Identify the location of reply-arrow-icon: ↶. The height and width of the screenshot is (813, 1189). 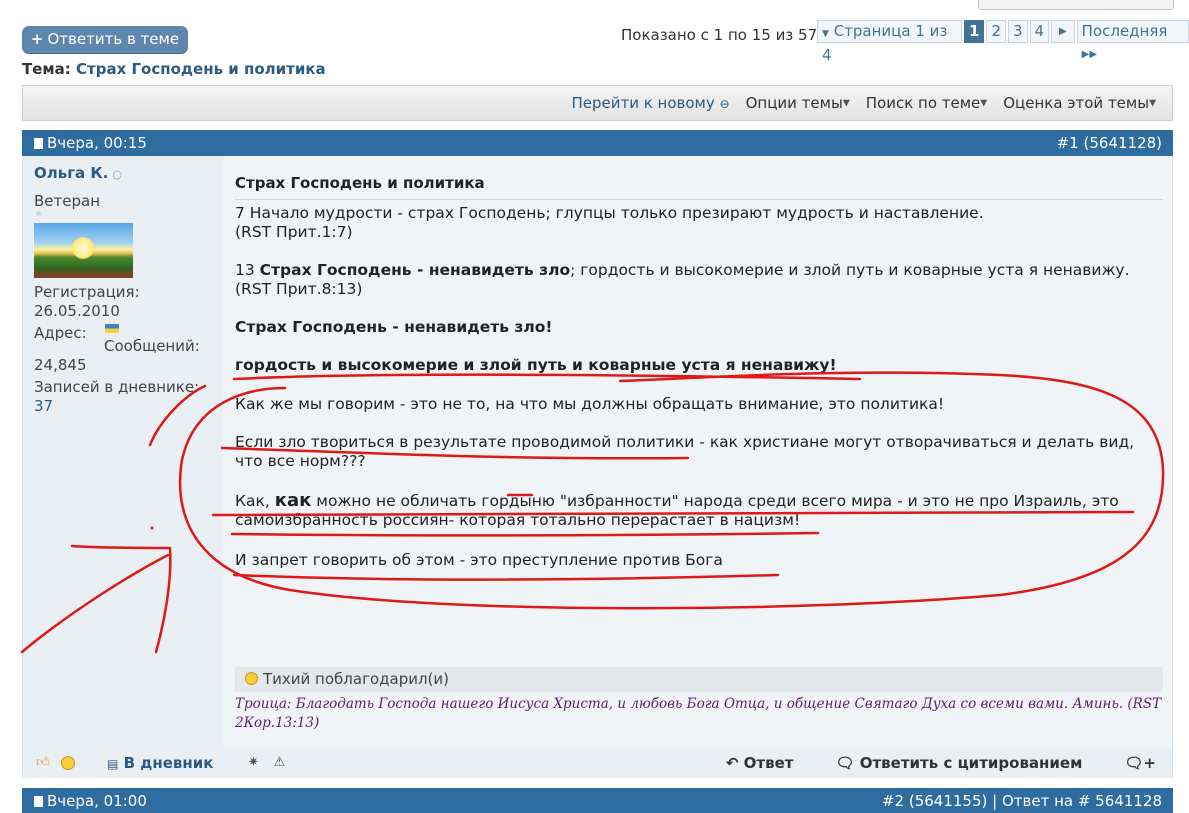
(732, 763).